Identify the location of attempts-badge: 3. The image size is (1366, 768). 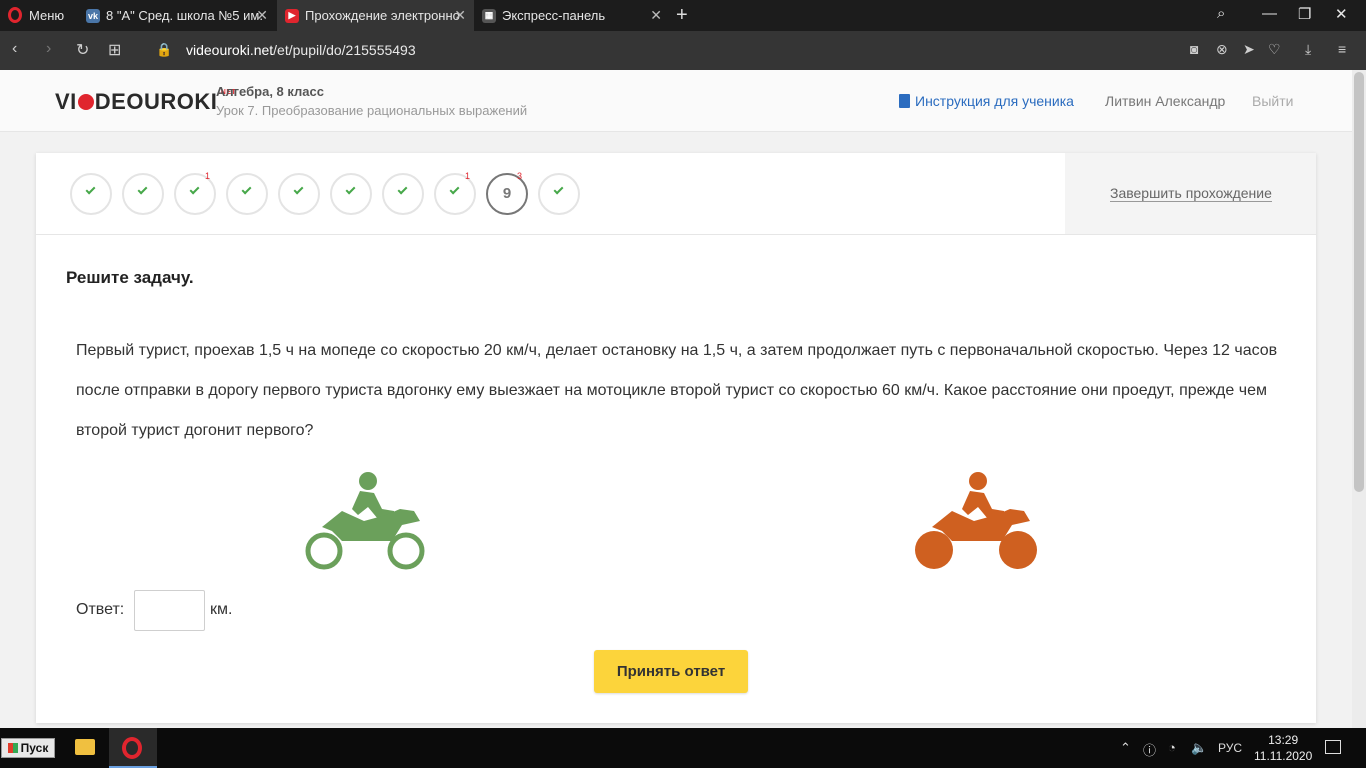
(519, 176).